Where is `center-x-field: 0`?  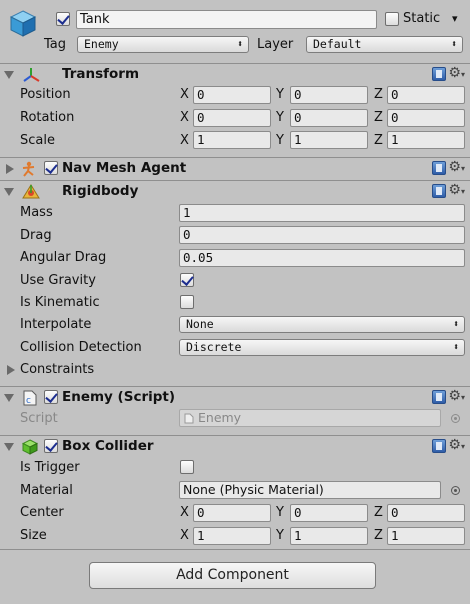 center-x-field: 0 is located at coordinates (232, 513).